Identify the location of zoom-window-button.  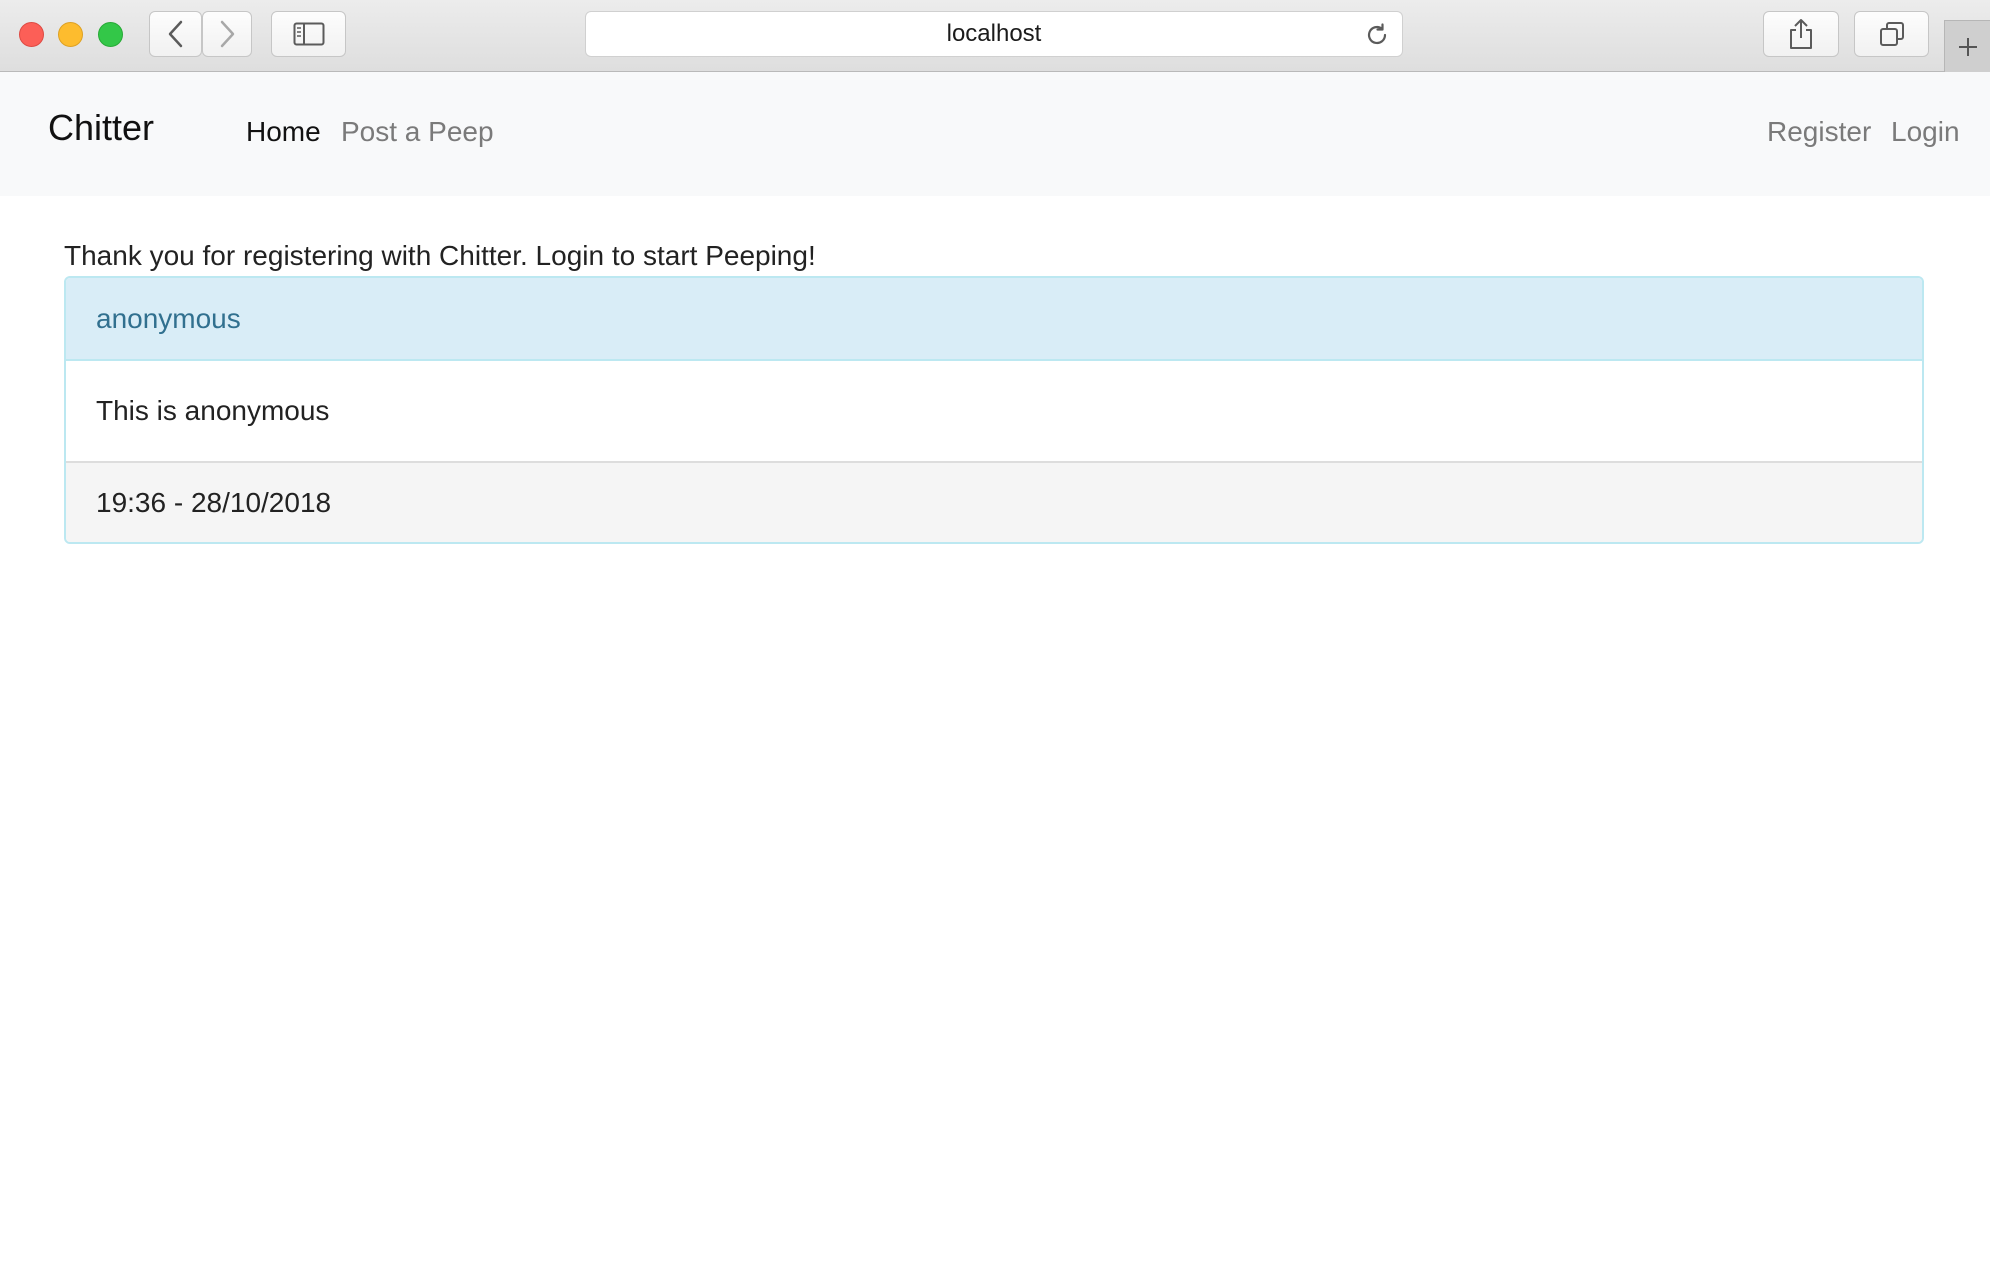
(110, 34).